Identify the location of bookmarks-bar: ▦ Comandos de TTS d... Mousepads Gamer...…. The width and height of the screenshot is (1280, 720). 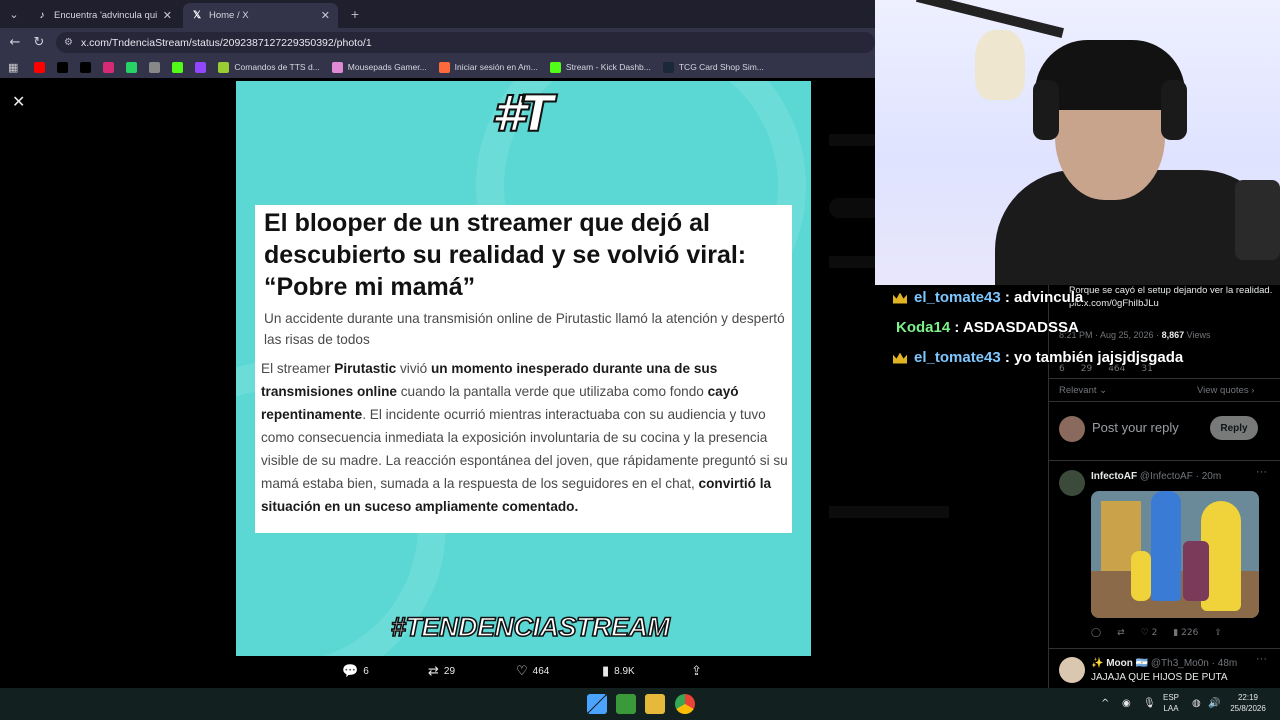
(437, 67).